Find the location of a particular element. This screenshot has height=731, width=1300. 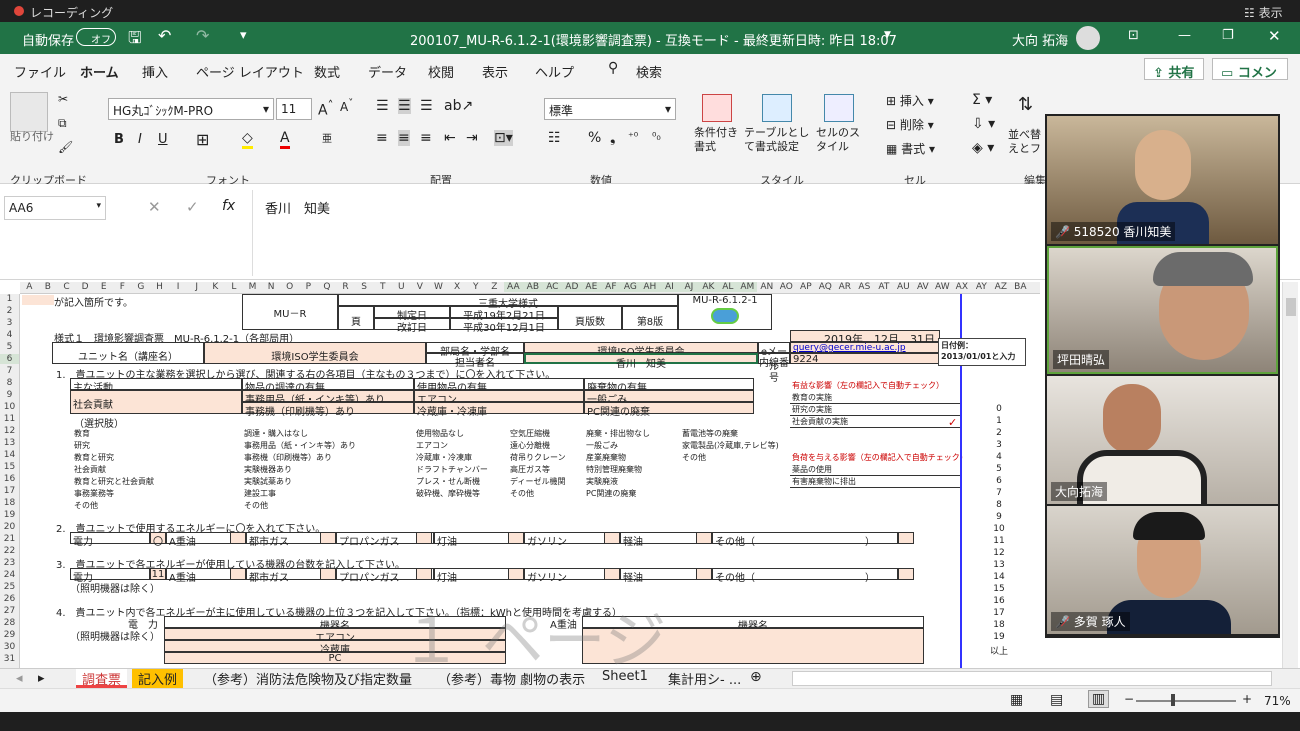

column-header: AL is located at coordinates (728, 287).